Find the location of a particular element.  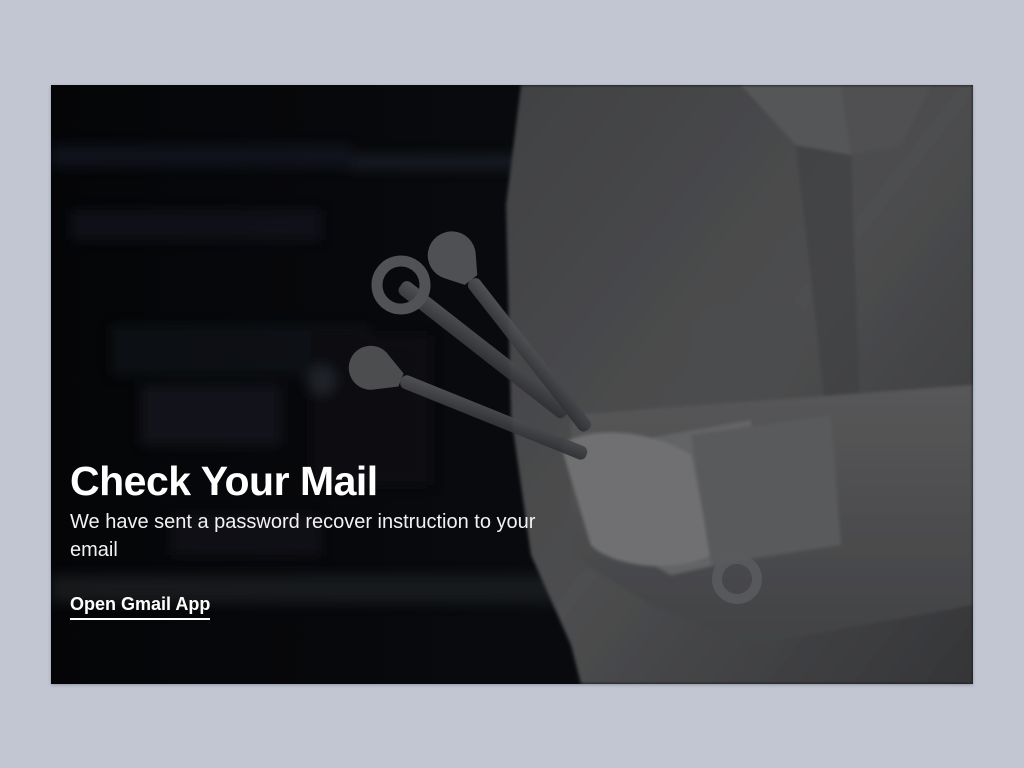

page-title: Check Your Mail is located at coordinates (224, 481).